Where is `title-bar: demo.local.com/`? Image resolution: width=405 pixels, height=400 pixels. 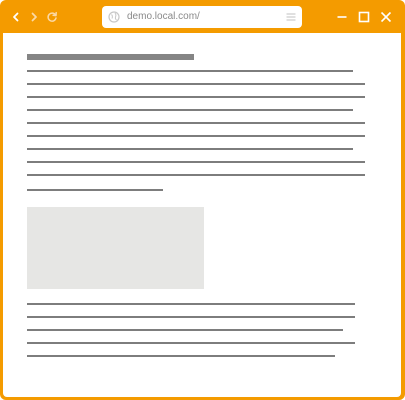
title-bar: demo.local.com/ is located at coordinates (202, 16).